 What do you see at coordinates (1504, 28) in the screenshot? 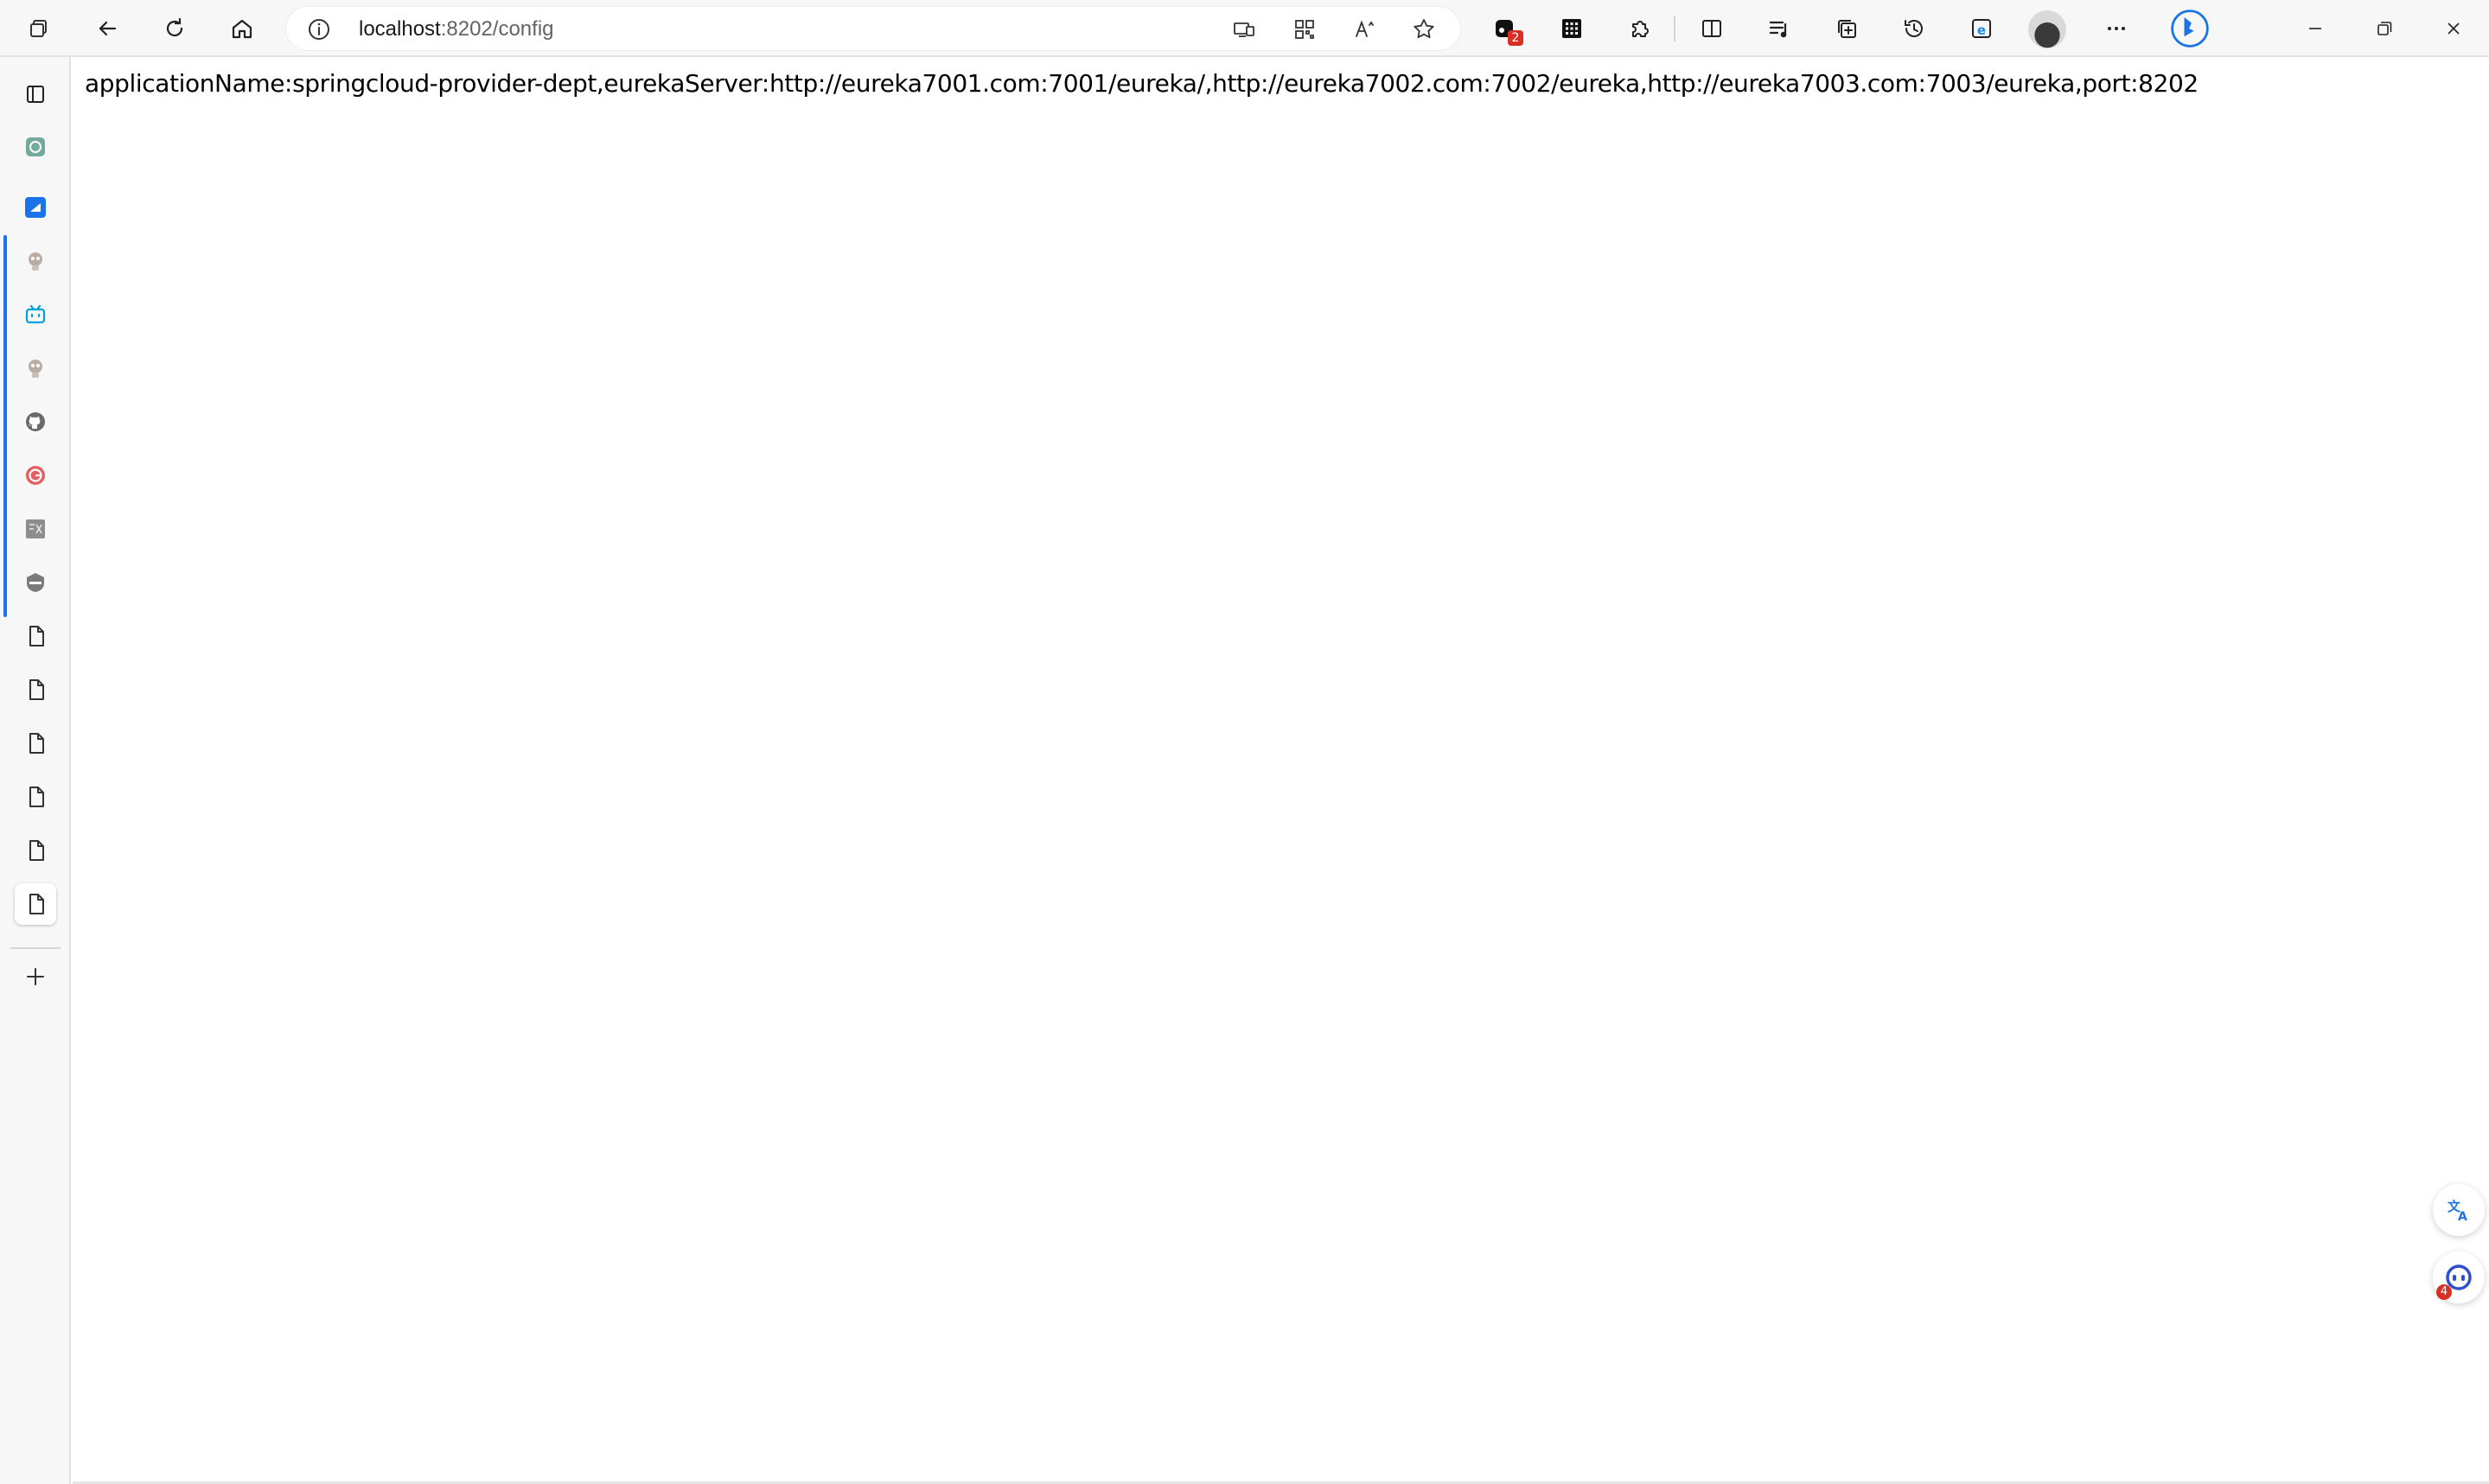
I see `extension-dark-icon: 2` at bounding box center [1504, 28].